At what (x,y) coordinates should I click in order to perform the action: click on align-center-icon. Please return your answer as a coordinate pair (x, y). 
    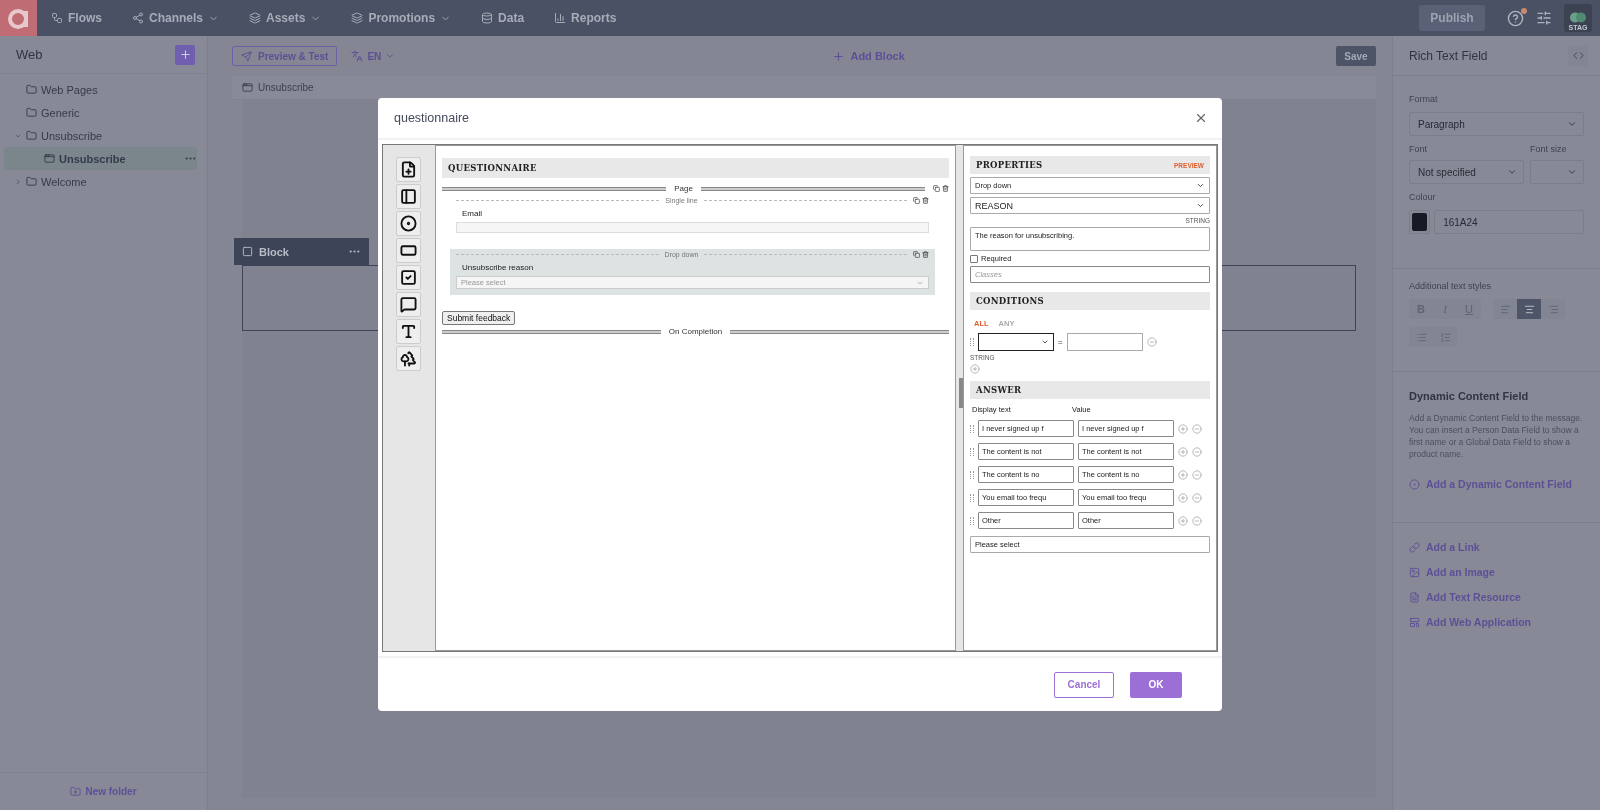
    Looking at the image, I should click on (1529, 309).